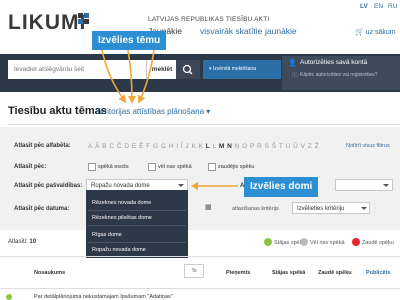  What do you see at coordinates (321, 209) in the screenshot?
I see `date-criteria-value: Izvēlieties kritēriju` at bounding box center [321, 209].